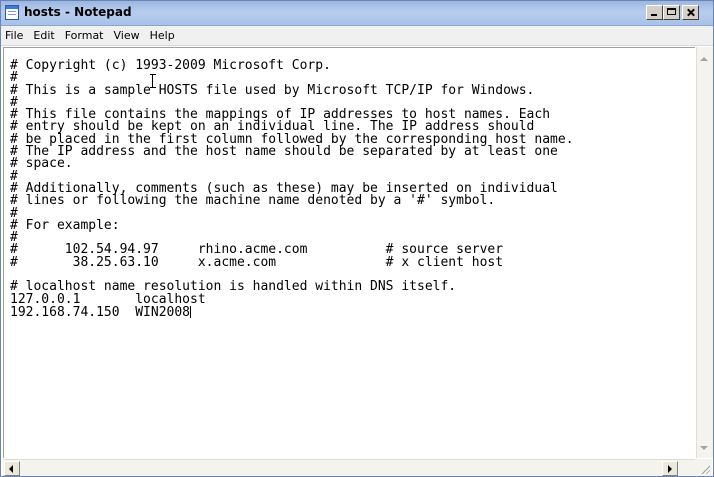 The width and height of the screenshot is (714, 477). I want to click on scroll-left-icon, so click(11, 469).